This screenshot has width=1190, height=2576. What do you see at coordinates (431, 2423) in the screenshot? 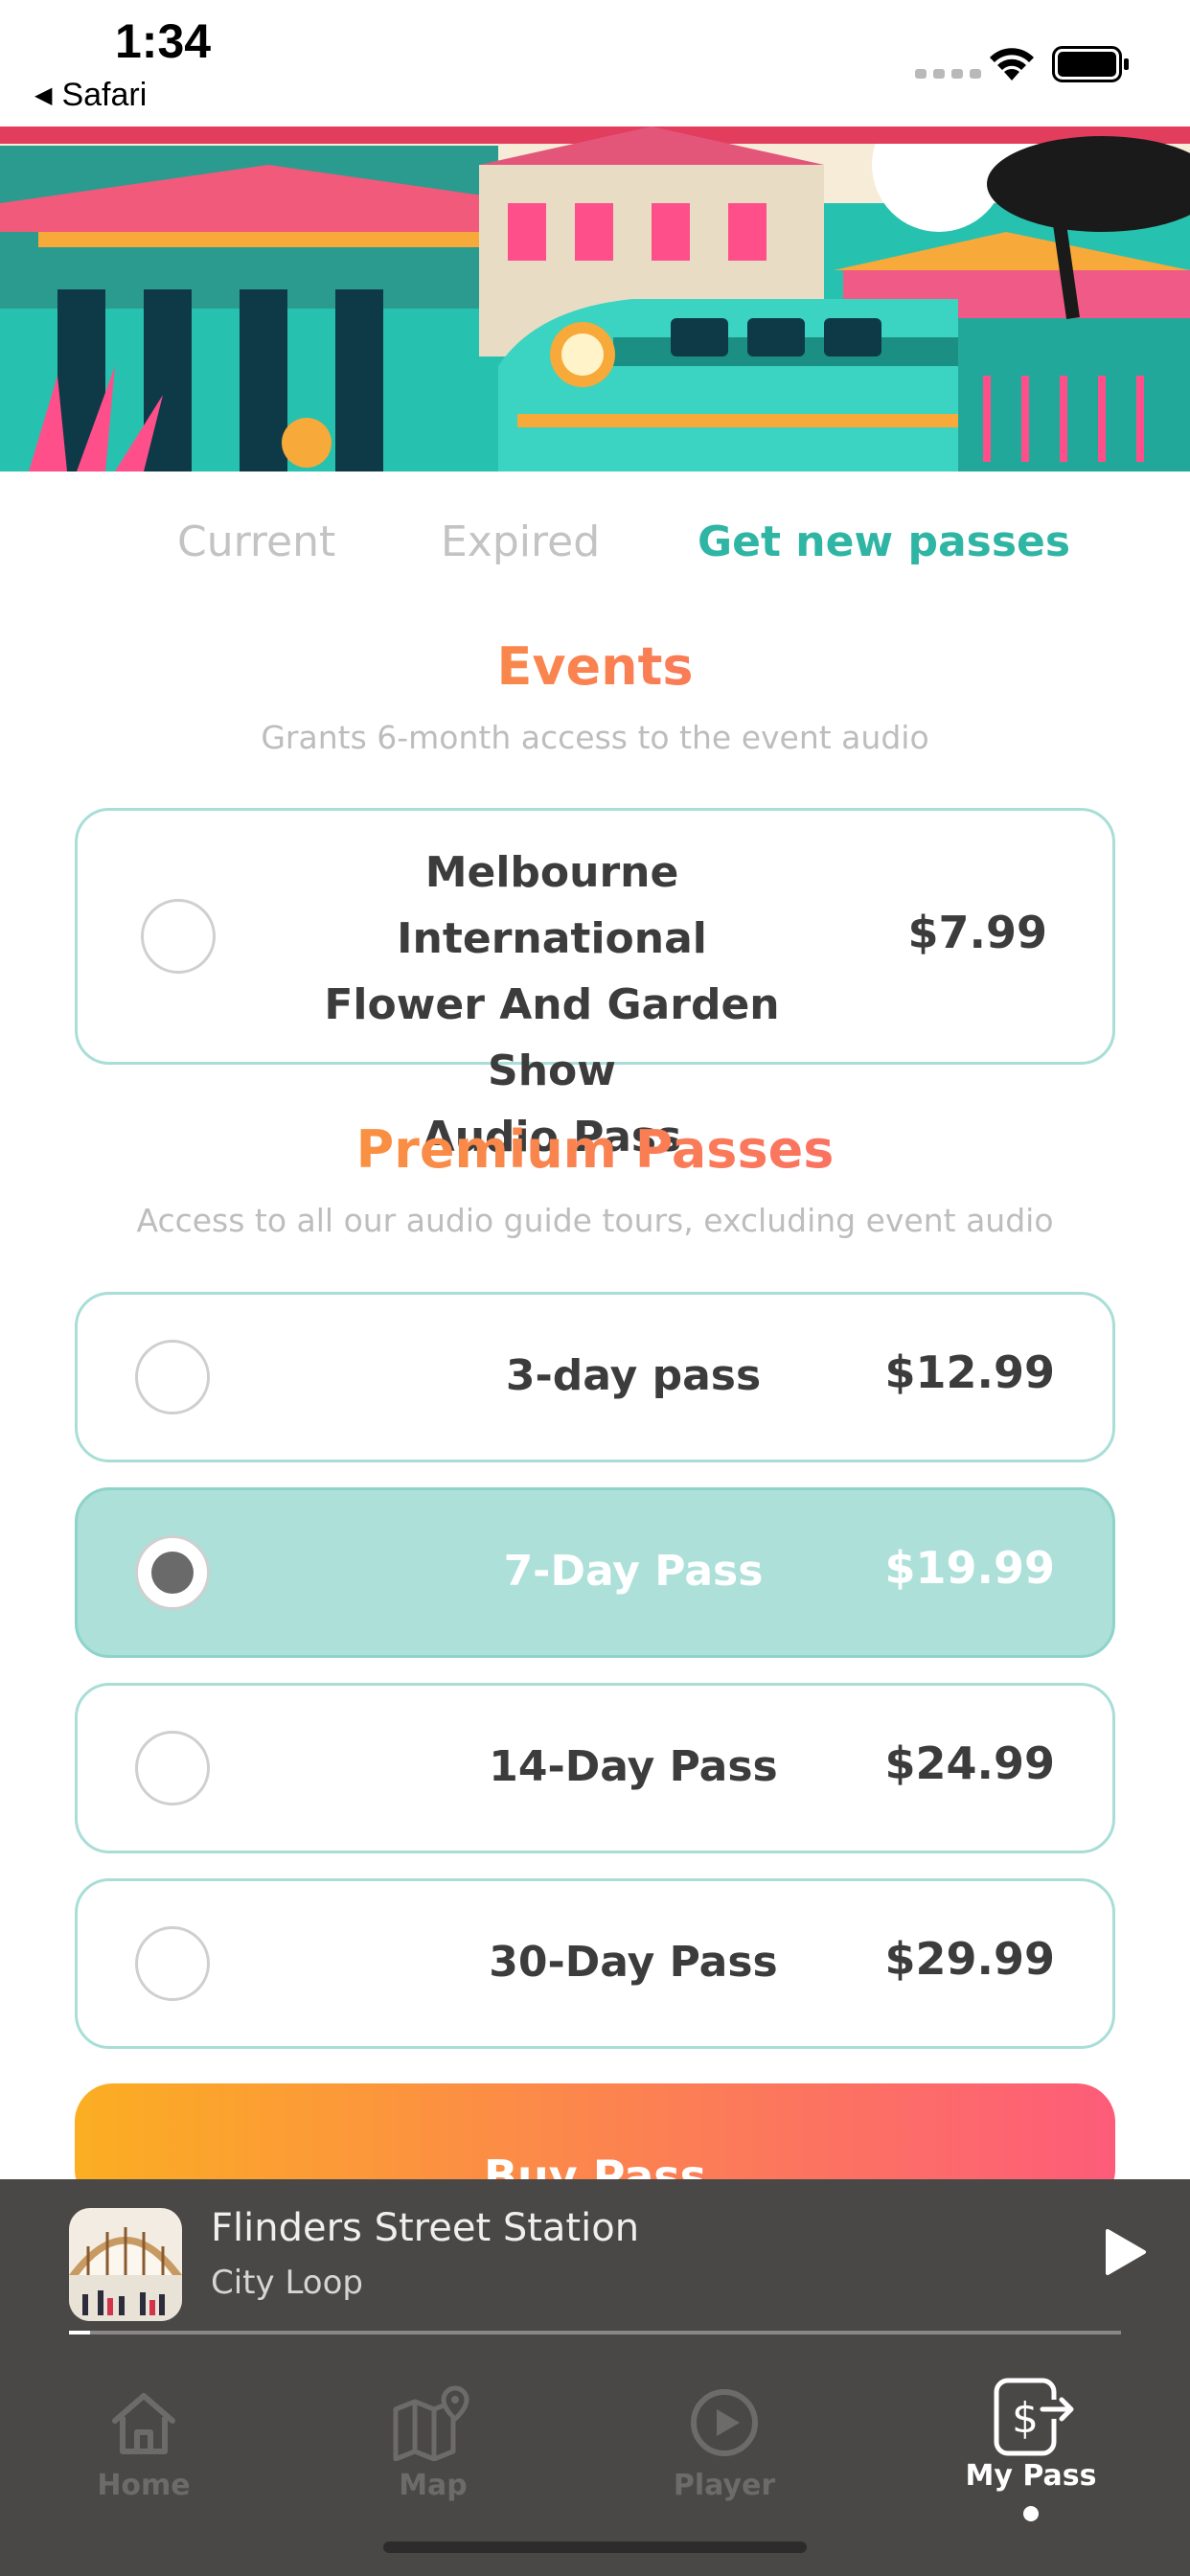
I see `map-icon` at bounding box center [431, 2423].